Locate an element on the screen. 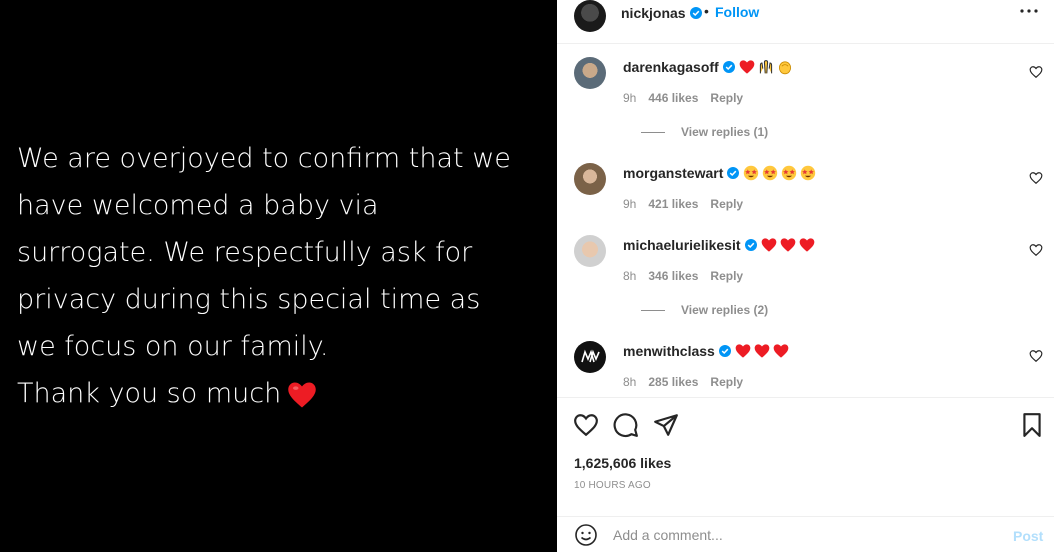  view-replies-button: View replies (2) is located at coordinates (704, 310).